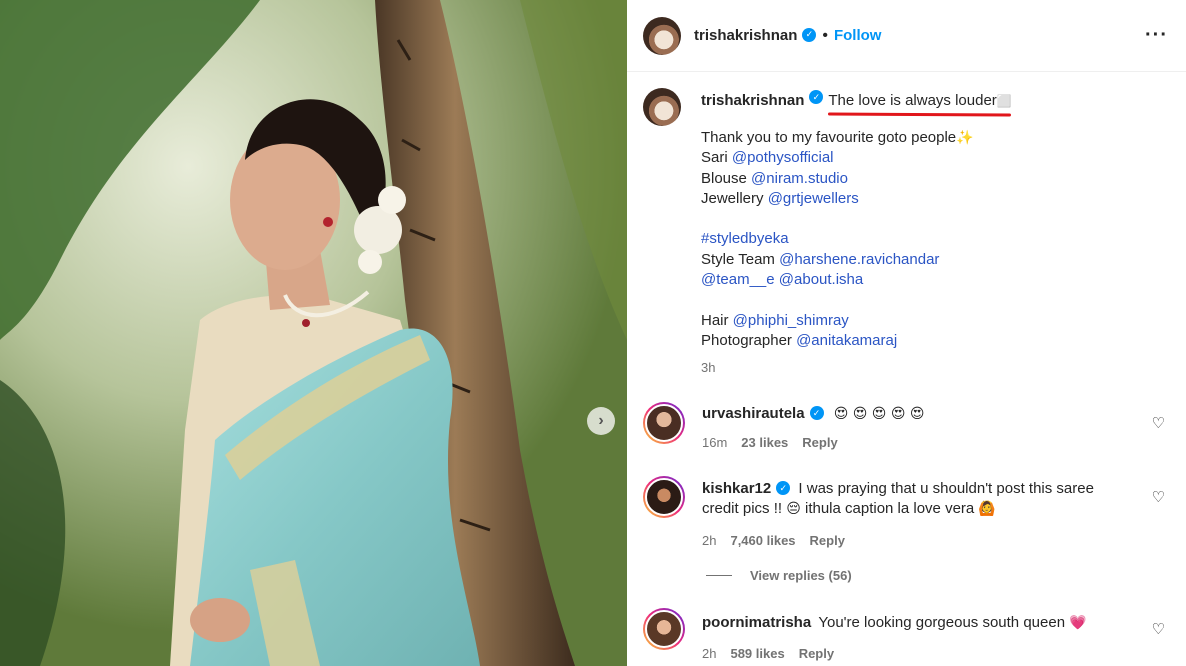 The width and height of the screenshot is (1186, 666). Describe the element at coordinates (764, 443) in the screenshot. I see `comment-likes: 23 likes` at that location.